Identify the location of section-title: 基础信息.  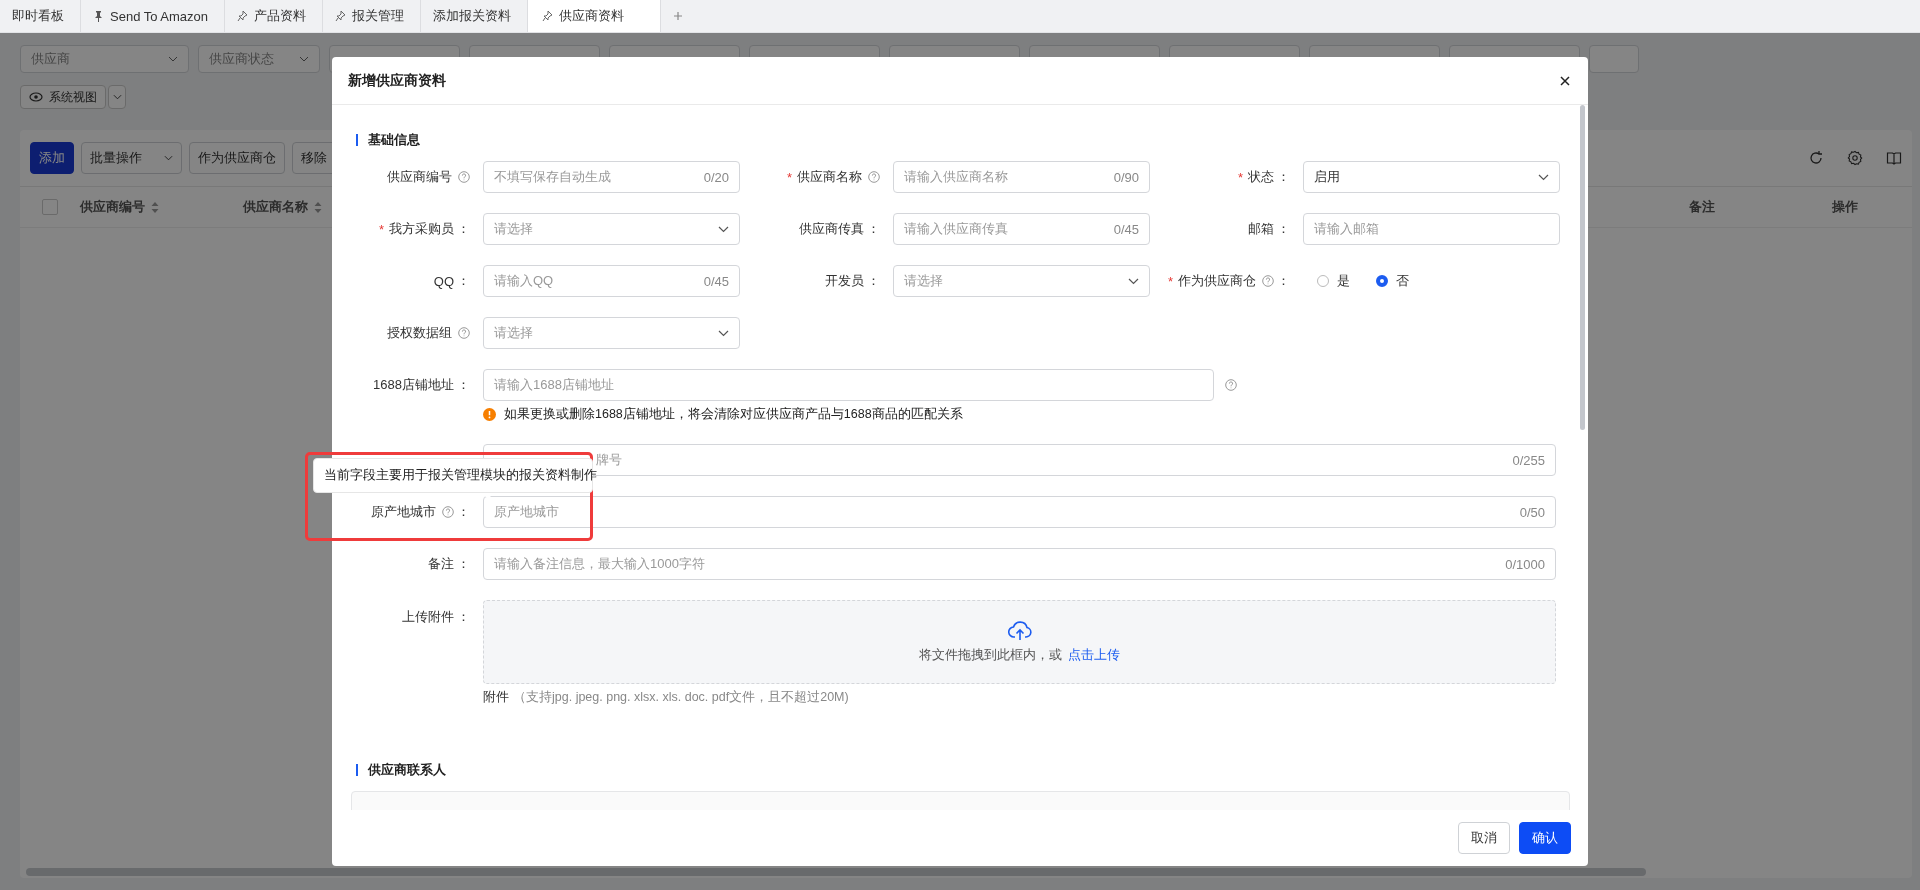
(394, 140).